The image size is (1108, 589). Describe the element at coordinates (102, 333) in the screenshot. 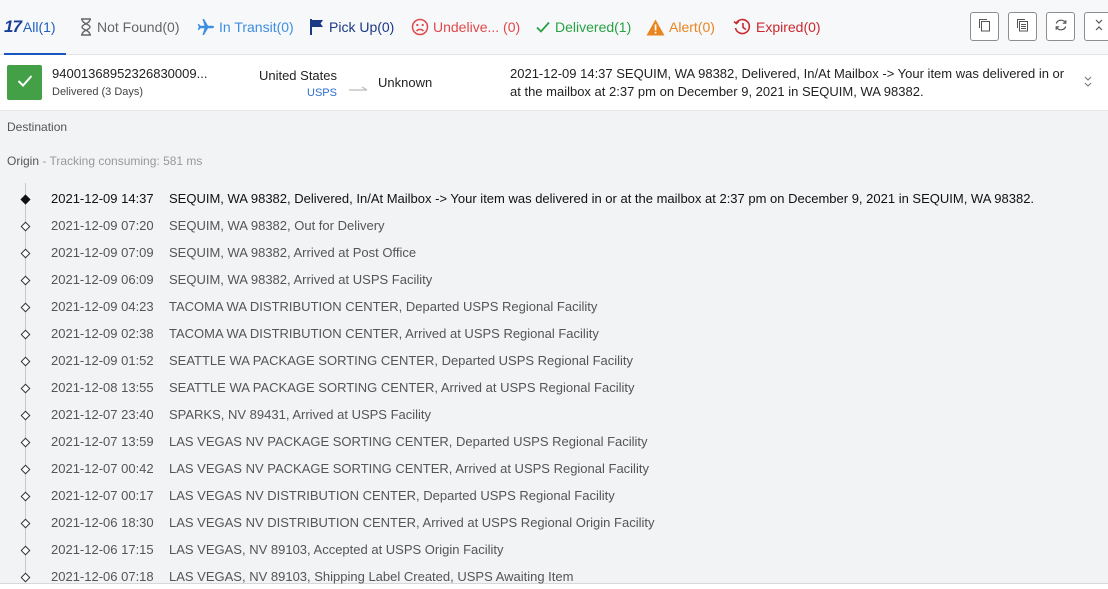

I see `event-time: 2021-12-09 02:38` at that location.